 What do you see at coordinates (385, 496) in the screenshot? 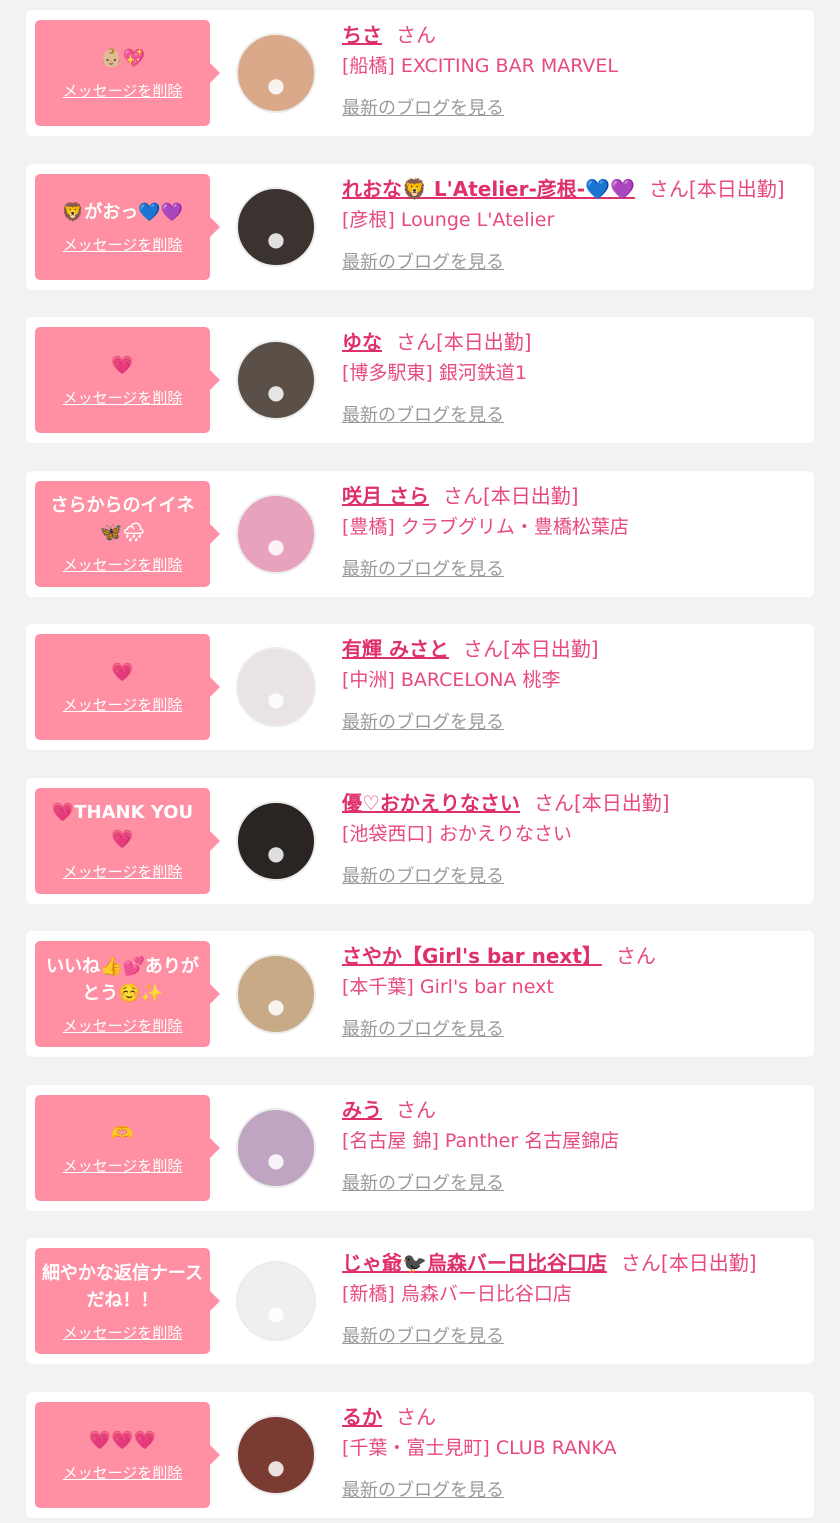
I see `cast-name-link: 咲月 さら` at bounding box center [385, 496].